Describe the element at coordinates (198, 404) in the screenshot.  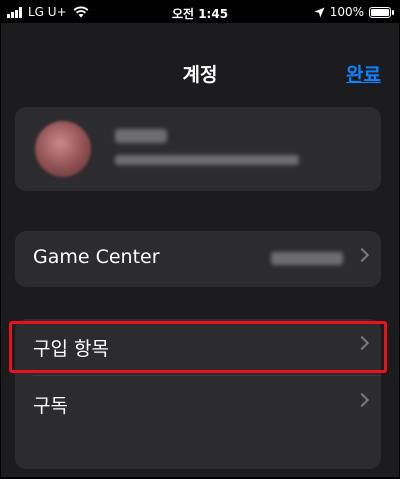
I see `subscriptions-row: 구독` at that location.